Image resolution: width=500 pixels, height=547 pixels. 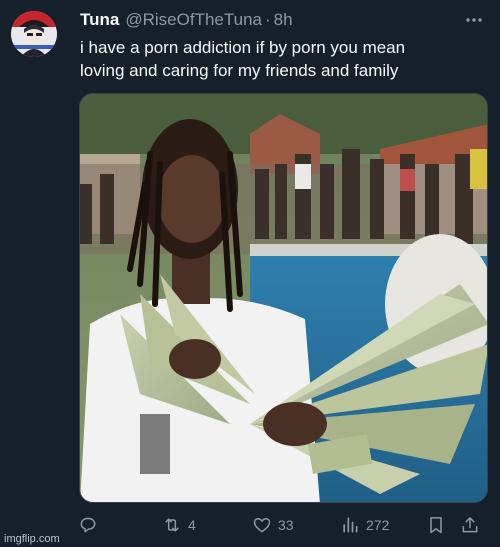 What do you see at coordinates (32, 539) in the screenshot?
I see `imgflip-watermark: imgflip.com` at bounding box center [32, 539].